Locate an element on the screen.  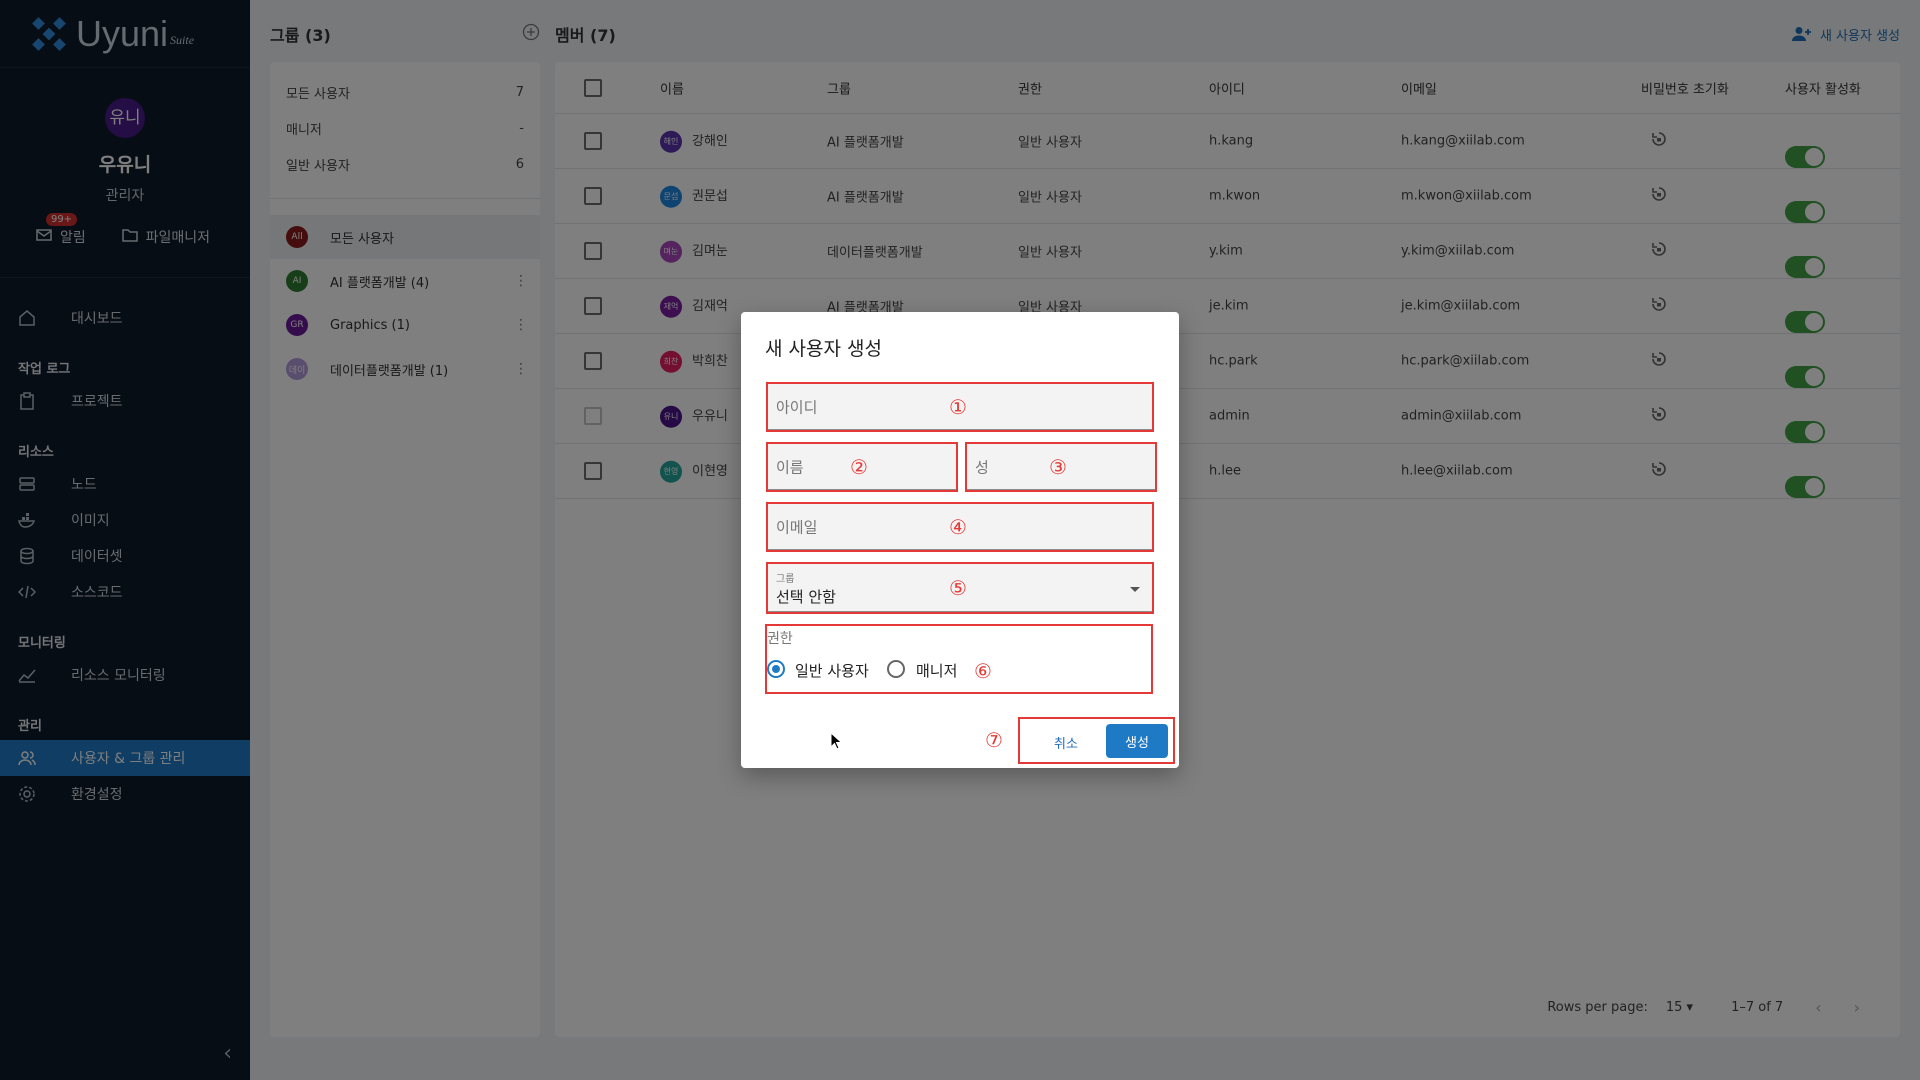
annotation-2: ② is located at coordinates (859, 466).